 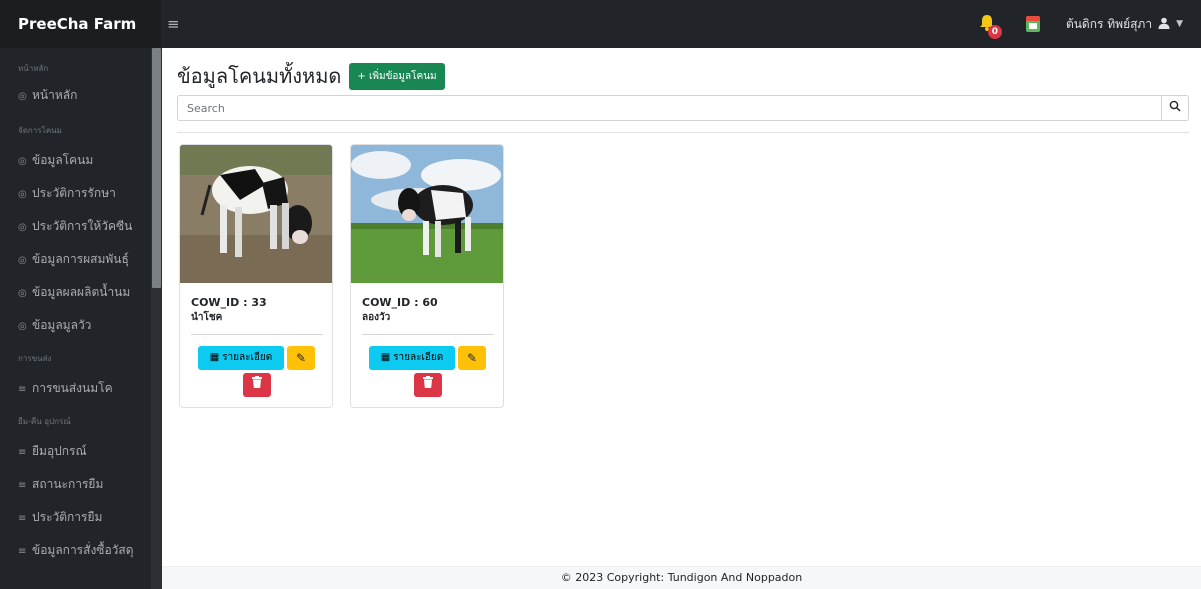 What do you see at coordinates (669, 108) in the screenshot?
I see `search-input` at bounding box center [669, 108].